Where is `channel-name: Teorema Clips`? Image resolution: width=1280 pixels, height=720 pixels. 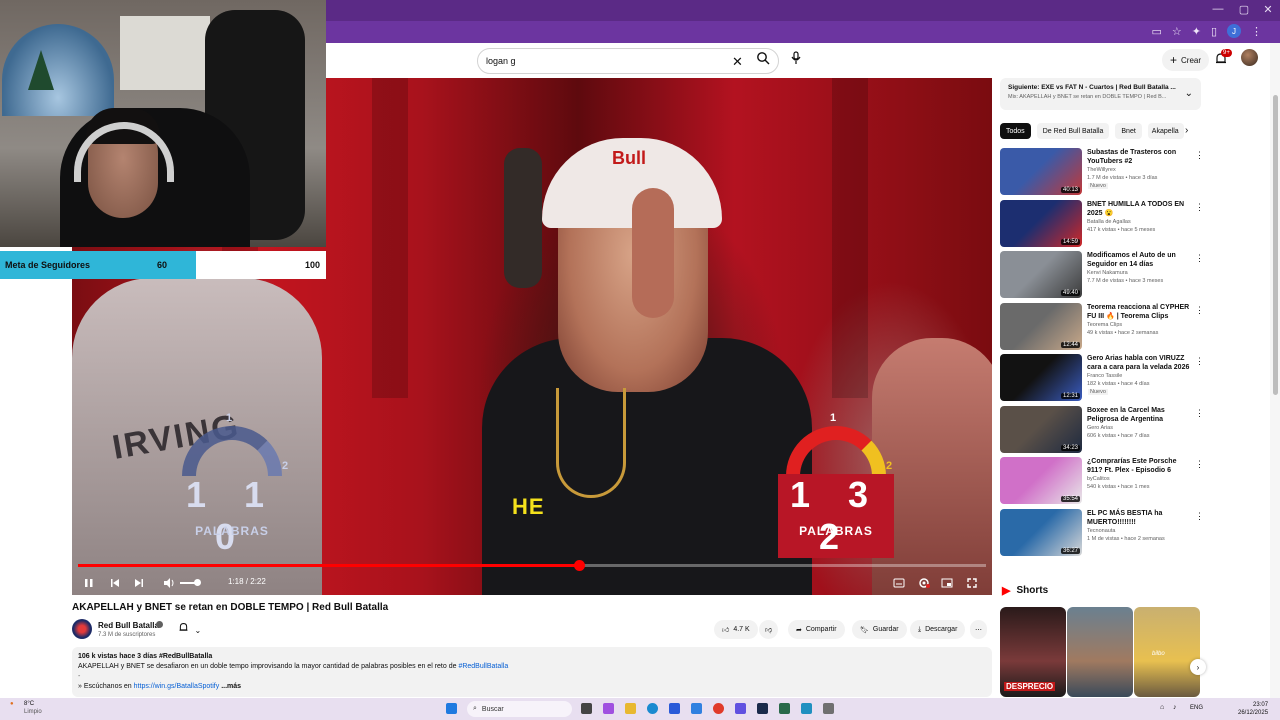 channel-name: Teorema Clips is located at coordinates (1104, 325).